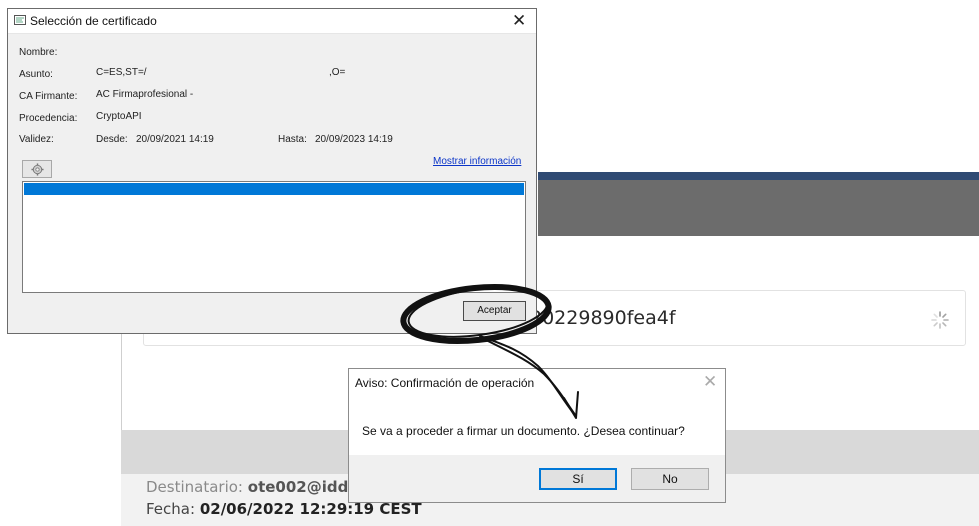  I want to click on gear-icon, so click(37, 169).